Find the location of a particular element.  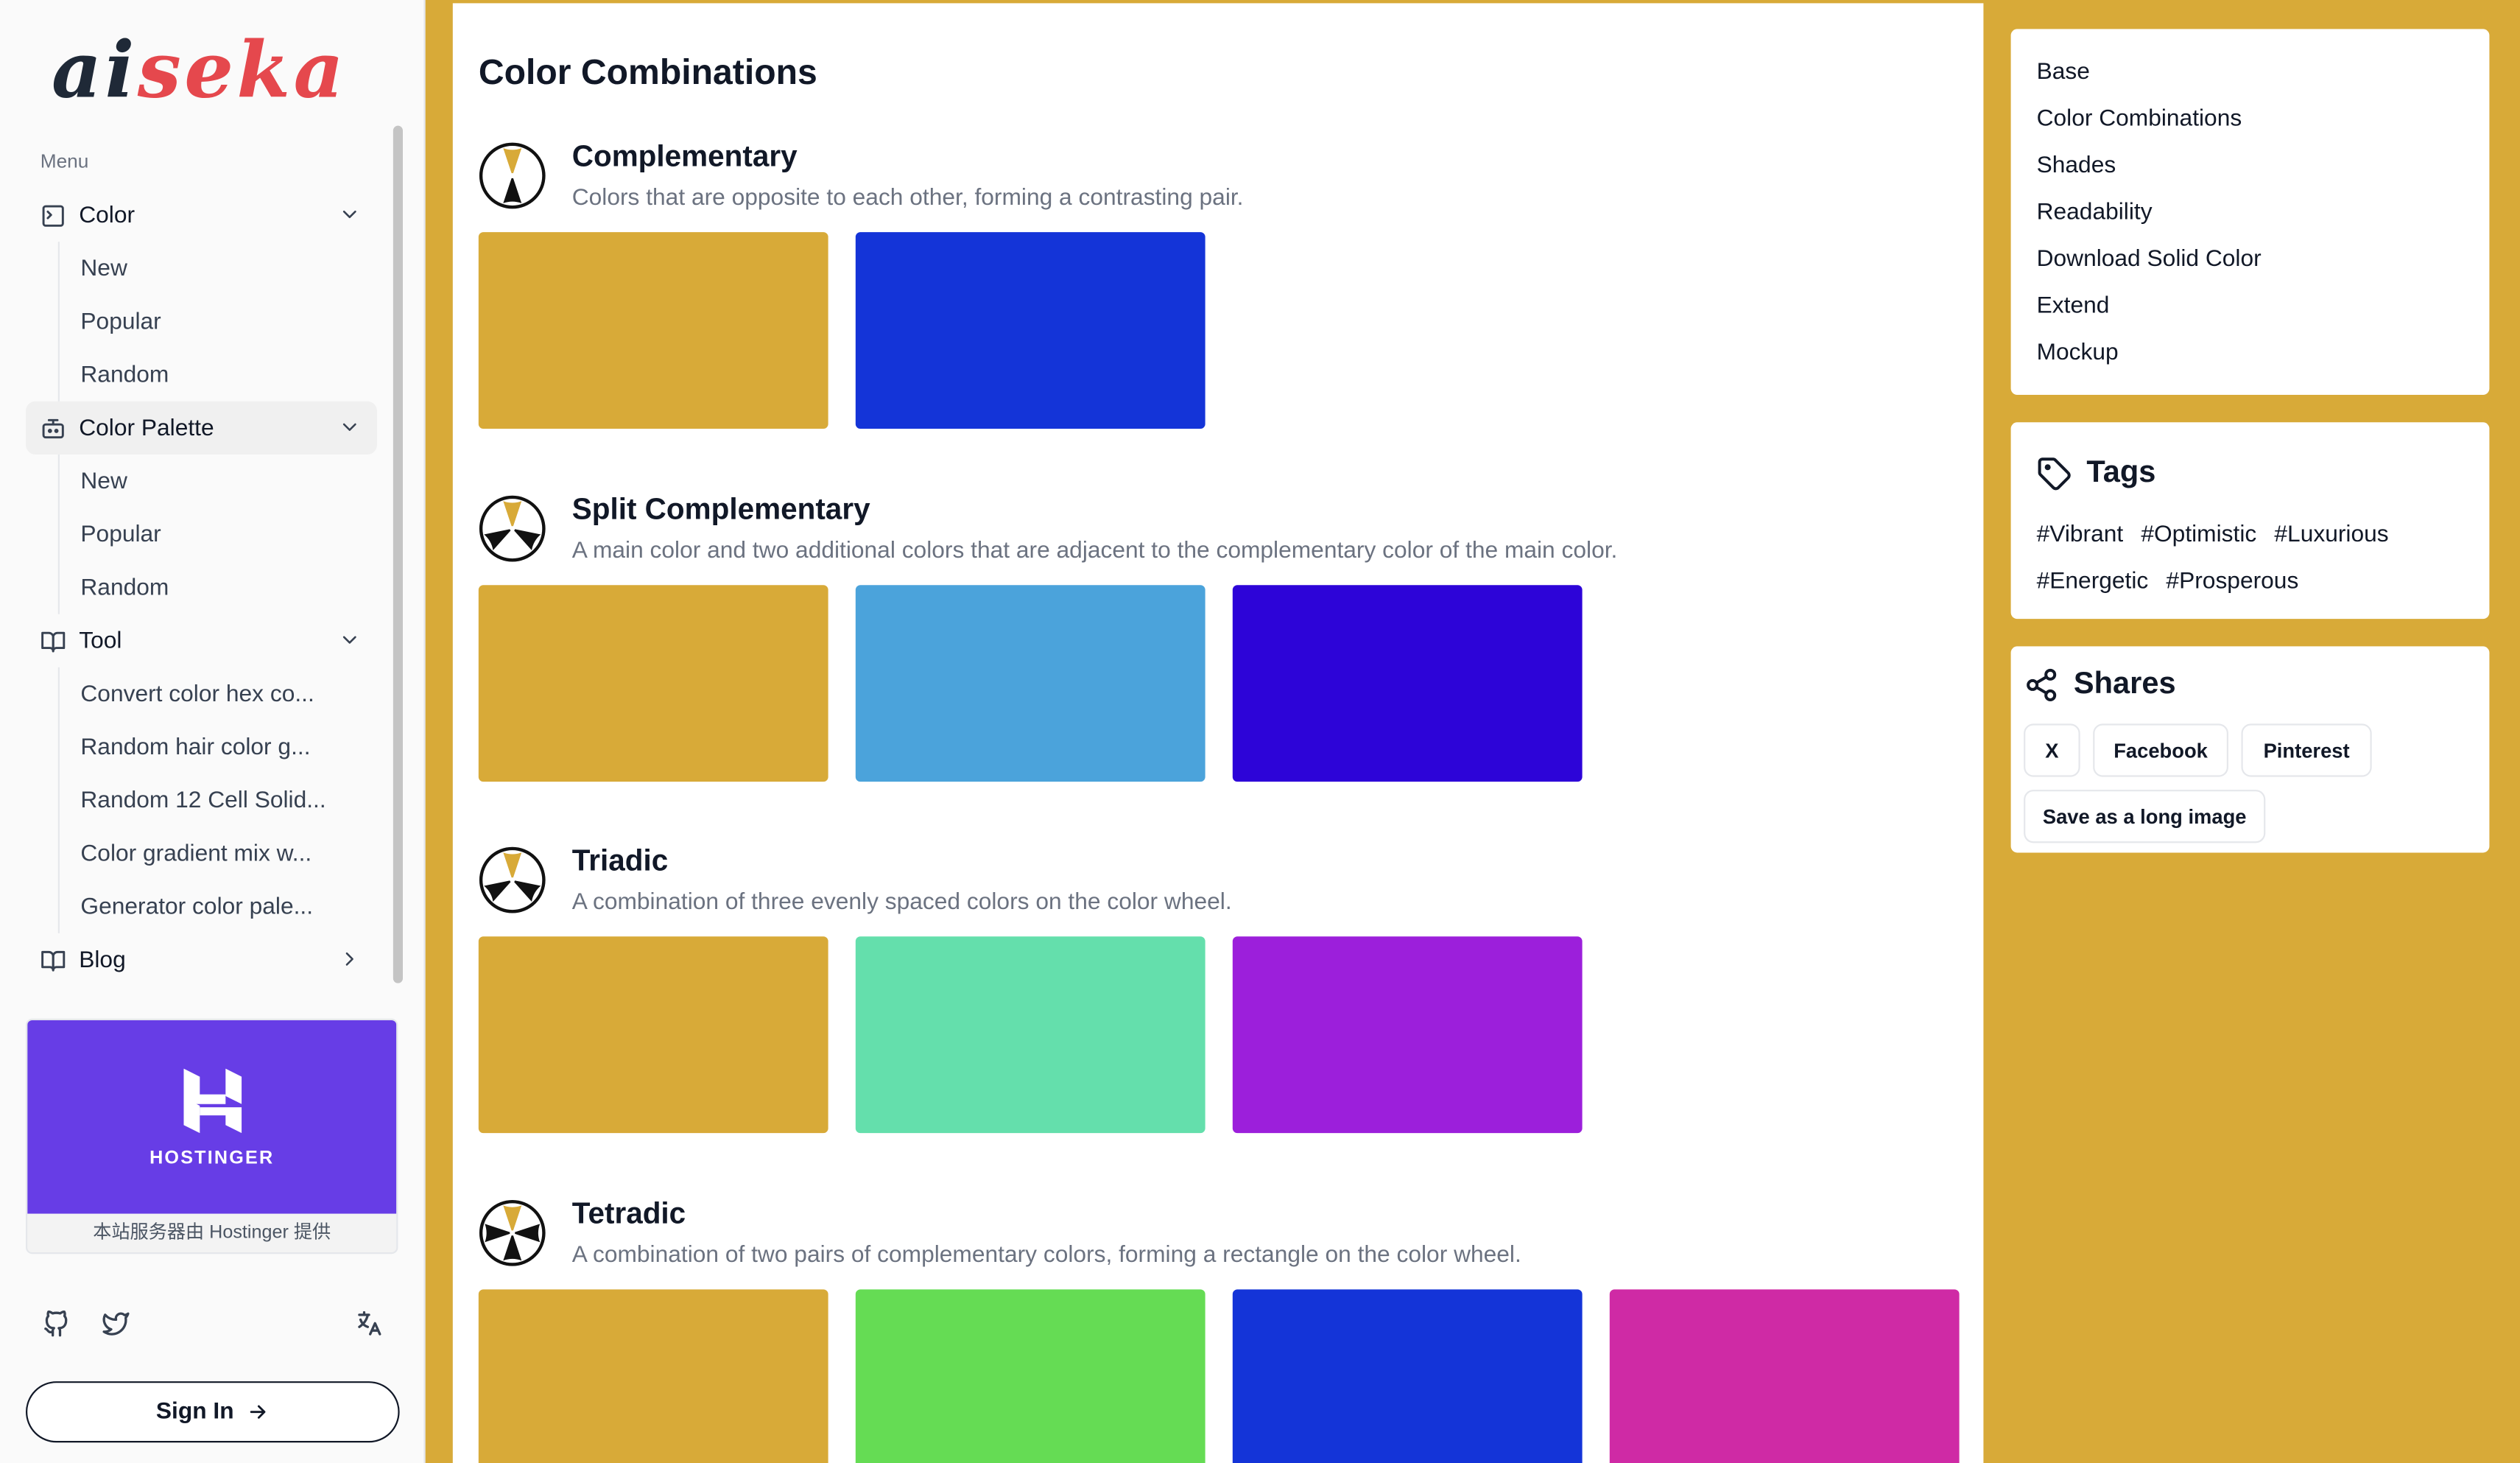

tags-title: Tags is located at coordinates (2121, 473).